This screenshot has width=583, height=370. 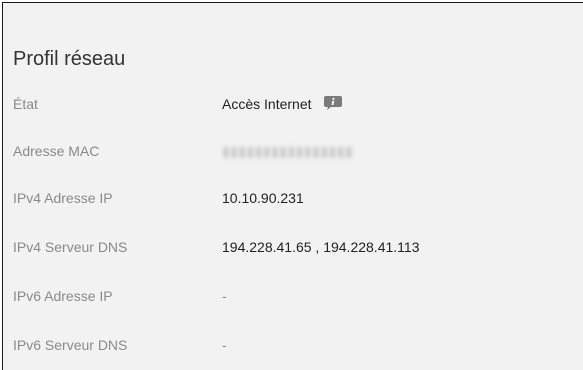 I want to click on section-title: Profil réseau, so click(x=69, y=59).